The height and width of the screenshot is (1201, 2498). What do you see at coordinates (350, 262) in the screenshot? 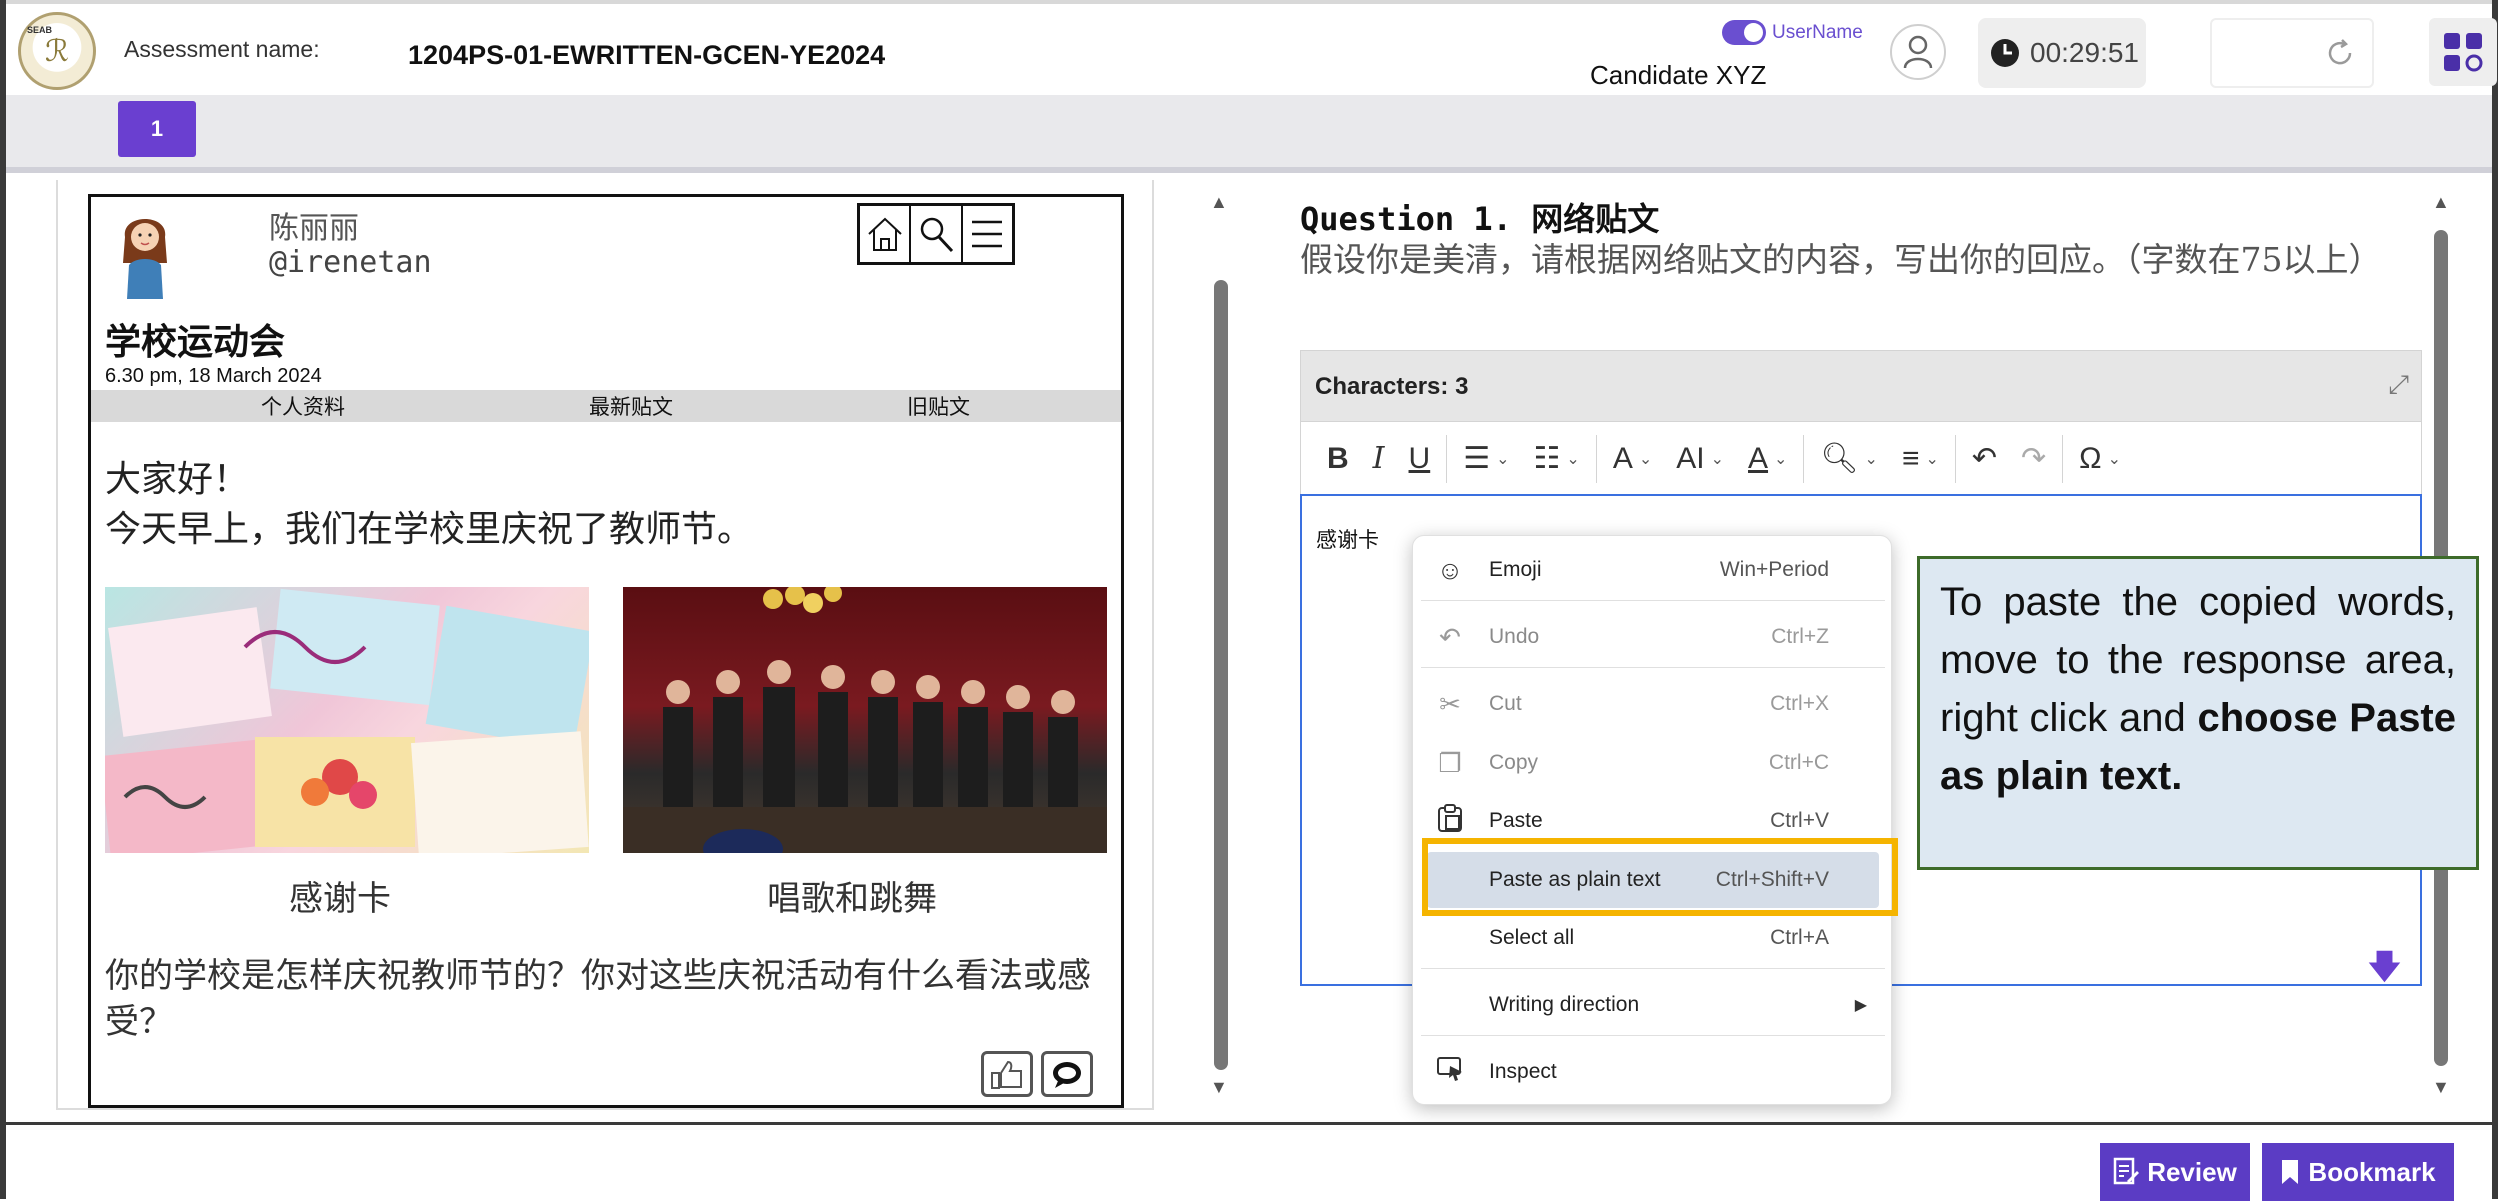
I see `post-handle: @irenetan` at bounding box center [350, 262].